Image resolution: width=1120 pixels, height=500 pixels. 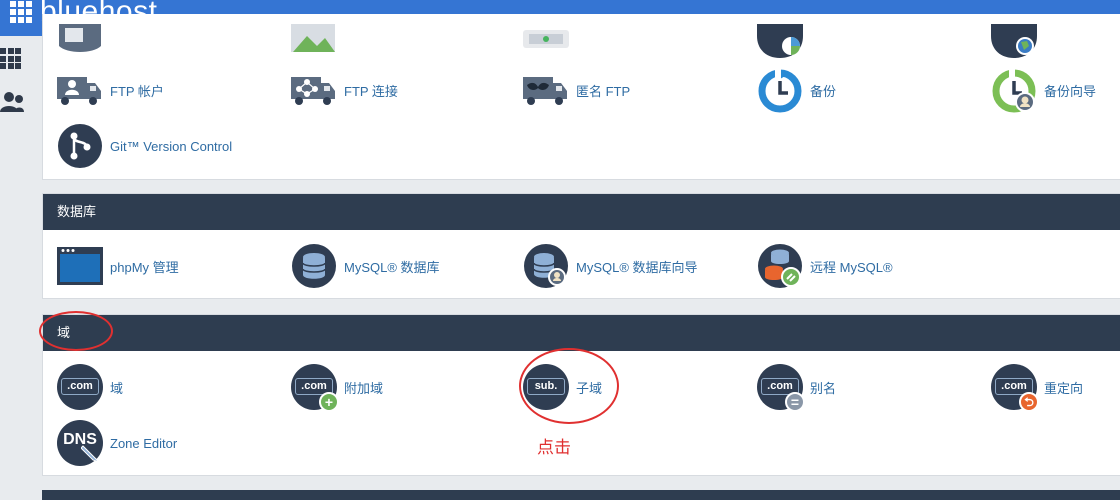 I want to click on phpmyadmin-tool: phpMy 管理, so click(x=118, y=266).